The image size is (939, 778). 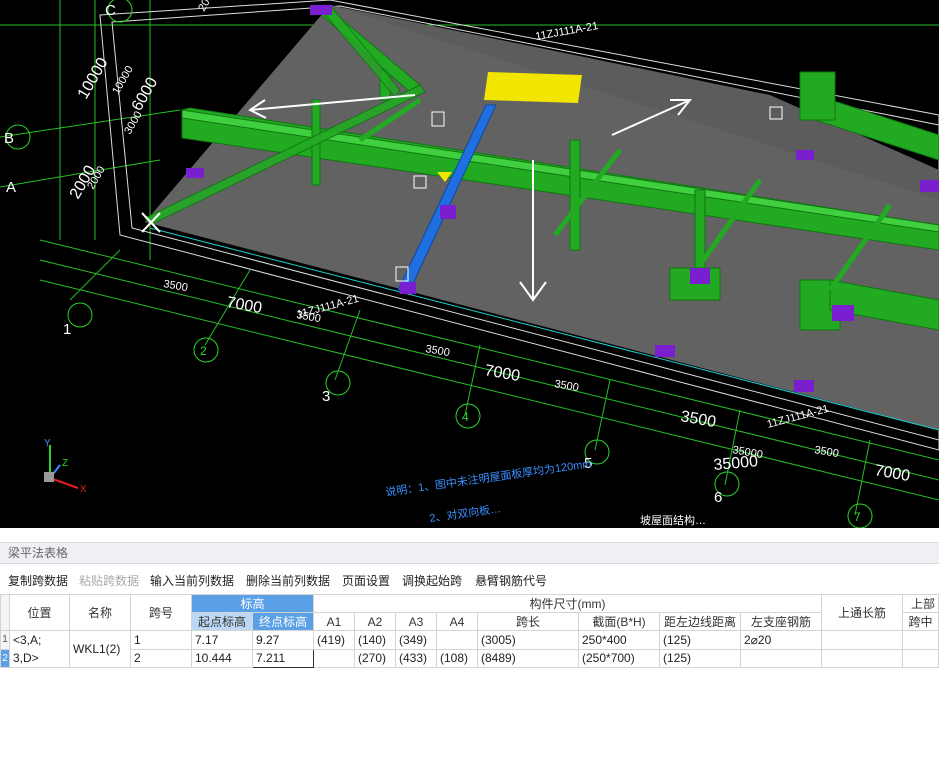 I want to click on header-left-support: 左支座钢筋, so click(x=781, y=621).